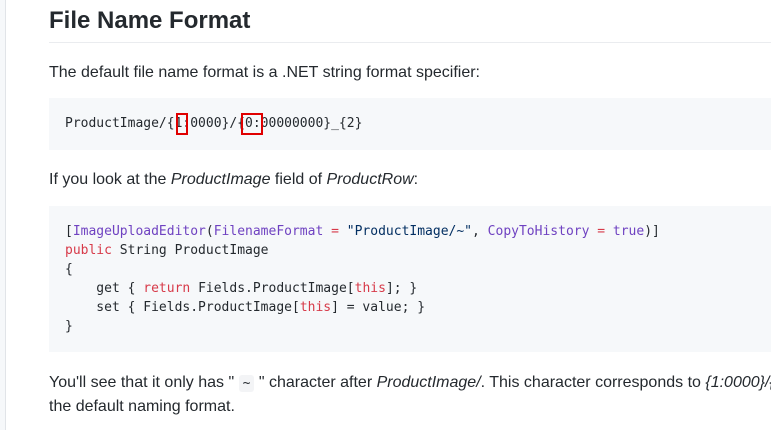 The image size is (771, 430). Describe the element at coordinates (142, 406) in the screenshot. I see `explanation-paragraph-line-2: the default naming format.` at that location.